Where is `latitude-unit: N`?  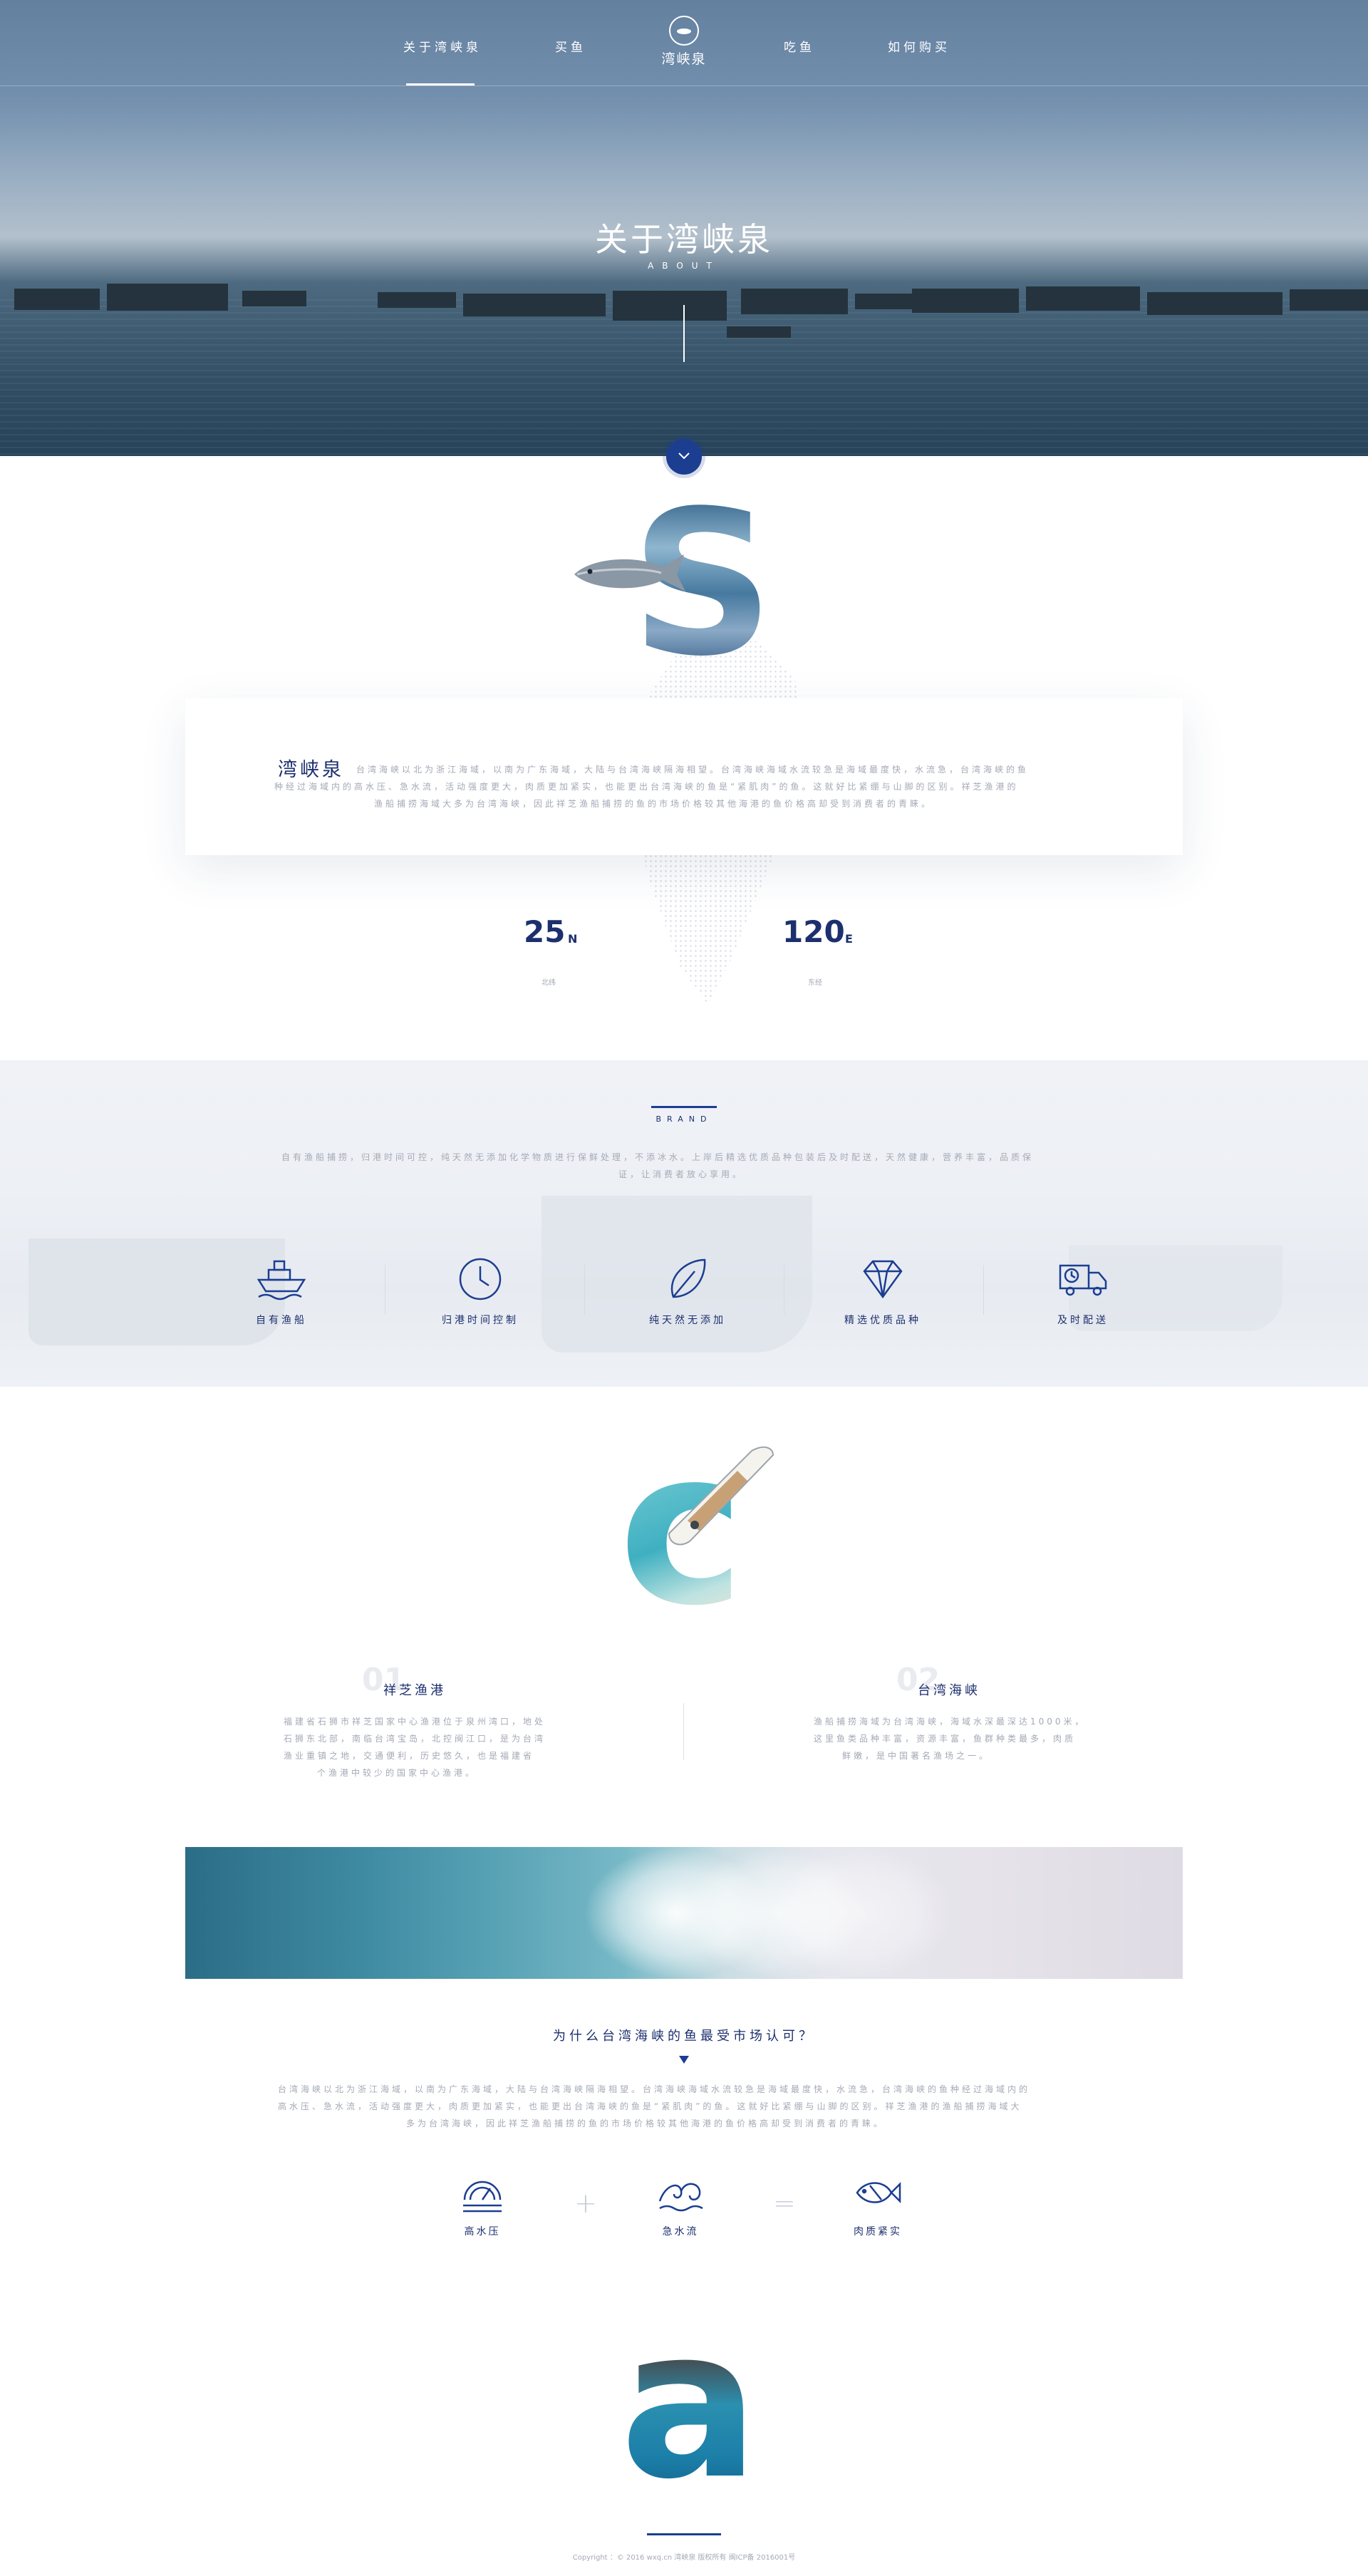 latitude-unit: N is located at coordinates (573, 939).